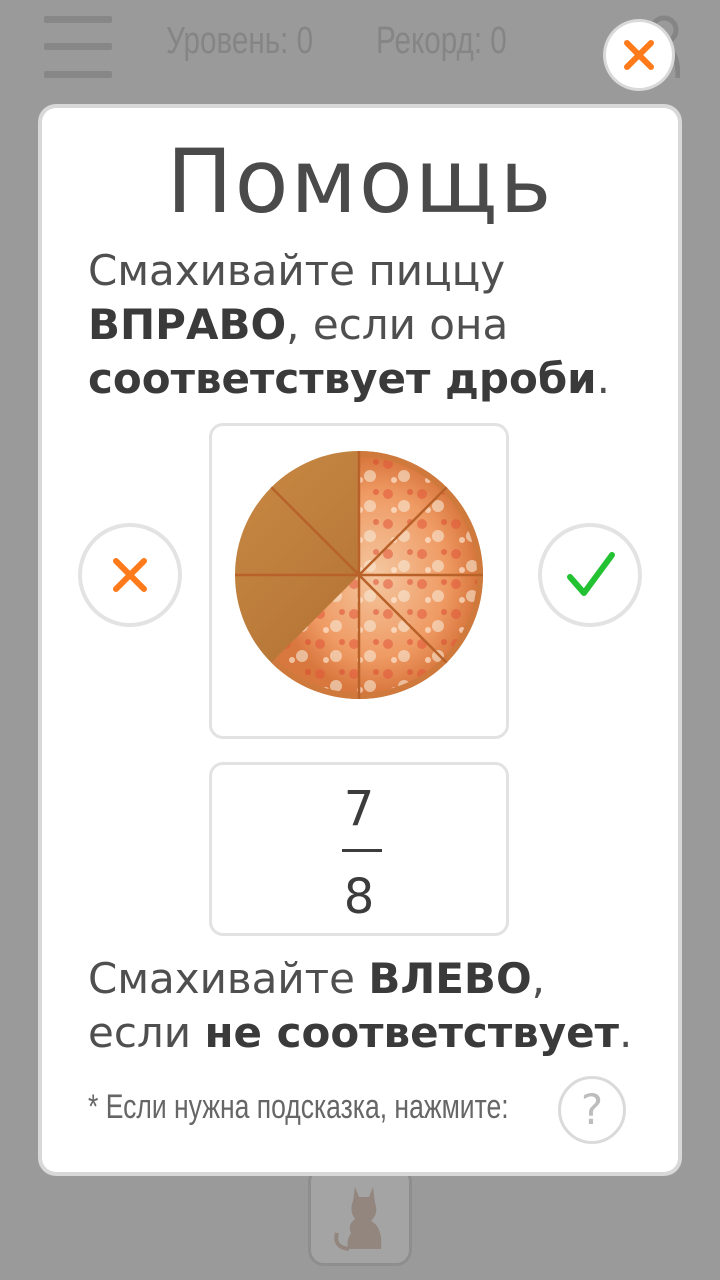  What do you see at coordinates (358, 1219) in the screenshot?
I see `cat-icon` at bounding box center [358, 1219].